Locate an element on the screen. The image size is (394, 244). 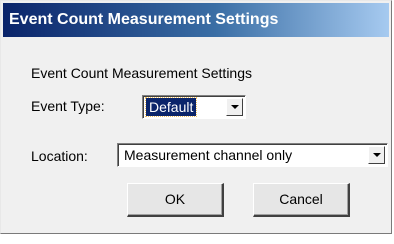
event-type-select: Default is located at coordinates (194, 107).